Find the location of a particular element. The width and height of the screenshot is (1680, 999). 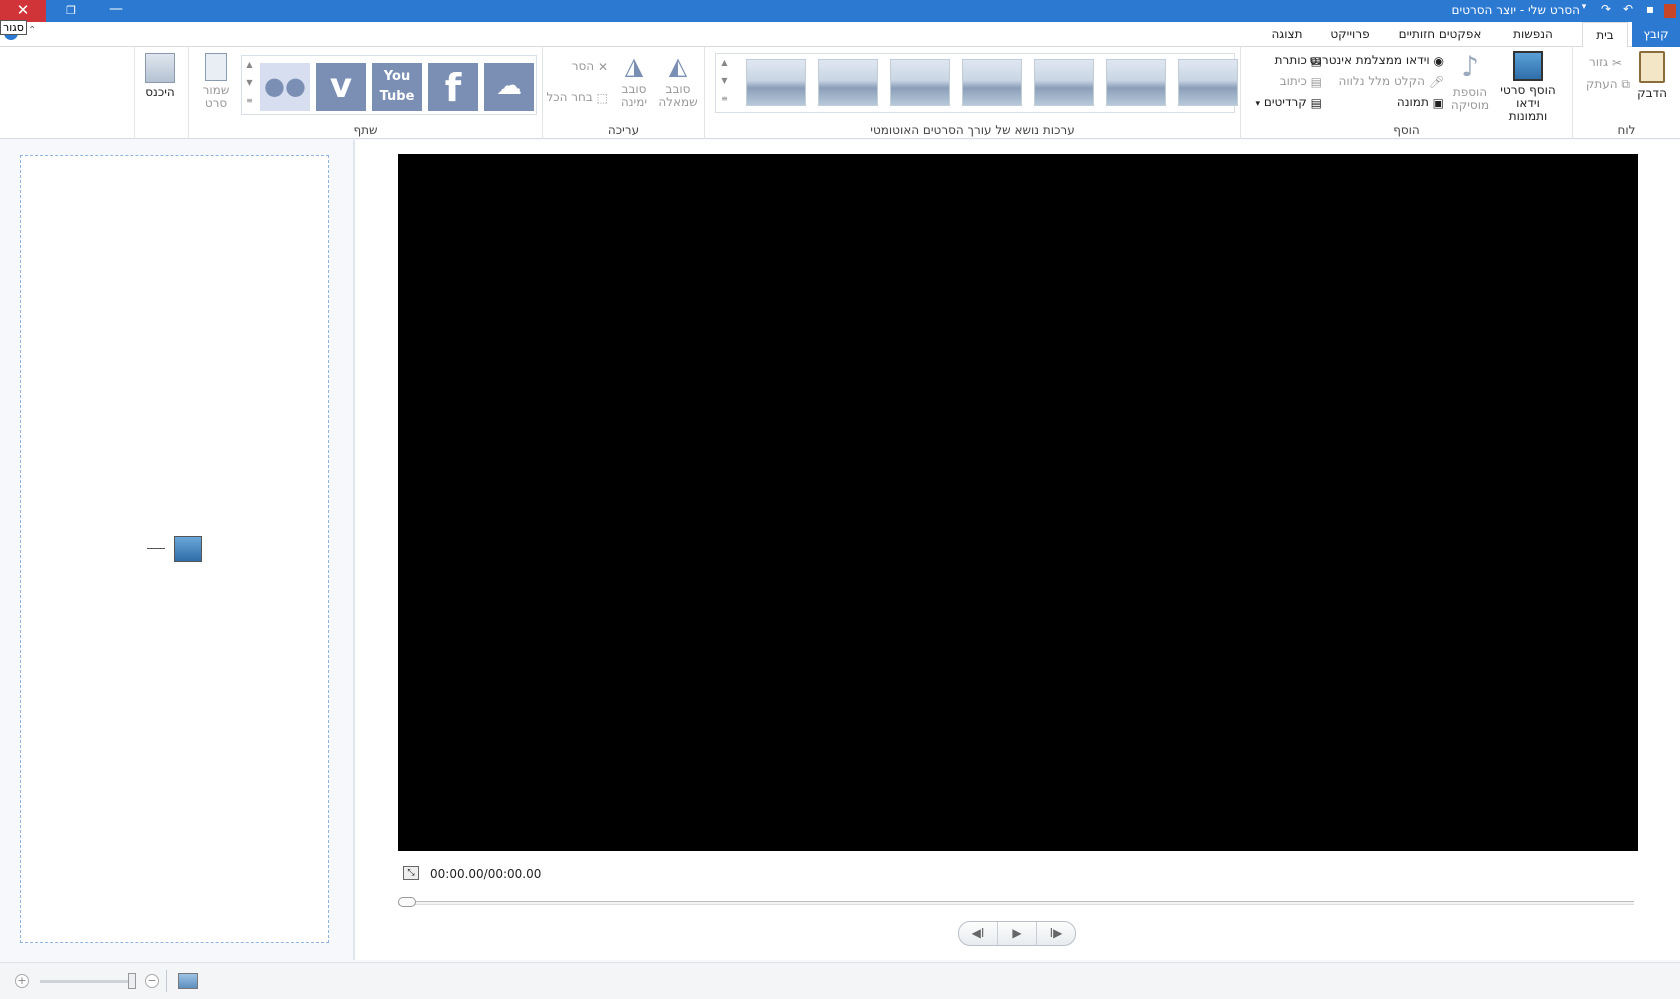

share-scroll-up: ▲ is located at coordinates (249, 65).